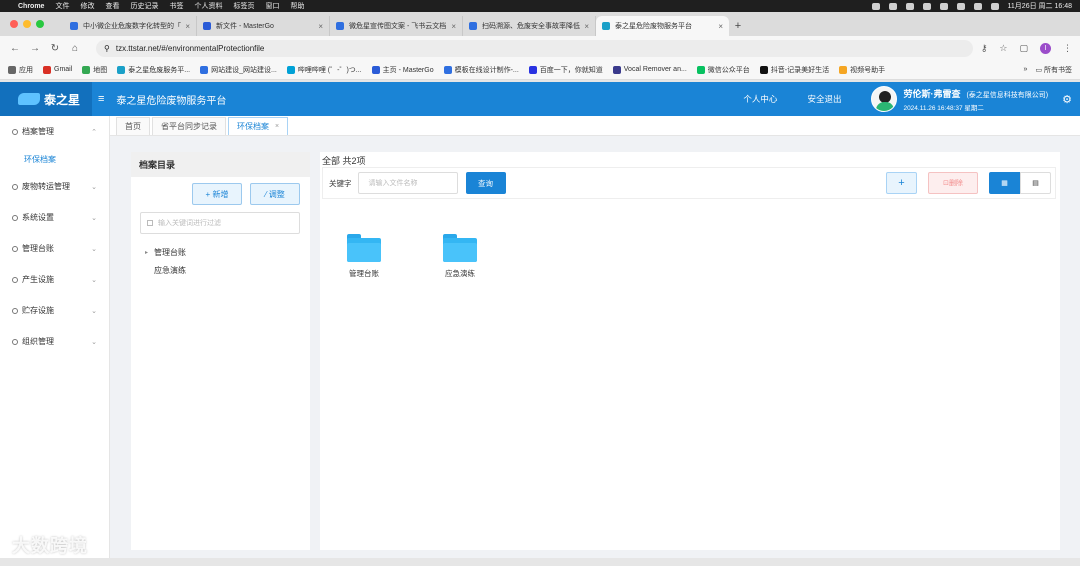  I want to click on more-bookmarks-icon: », so click(1026, 69).